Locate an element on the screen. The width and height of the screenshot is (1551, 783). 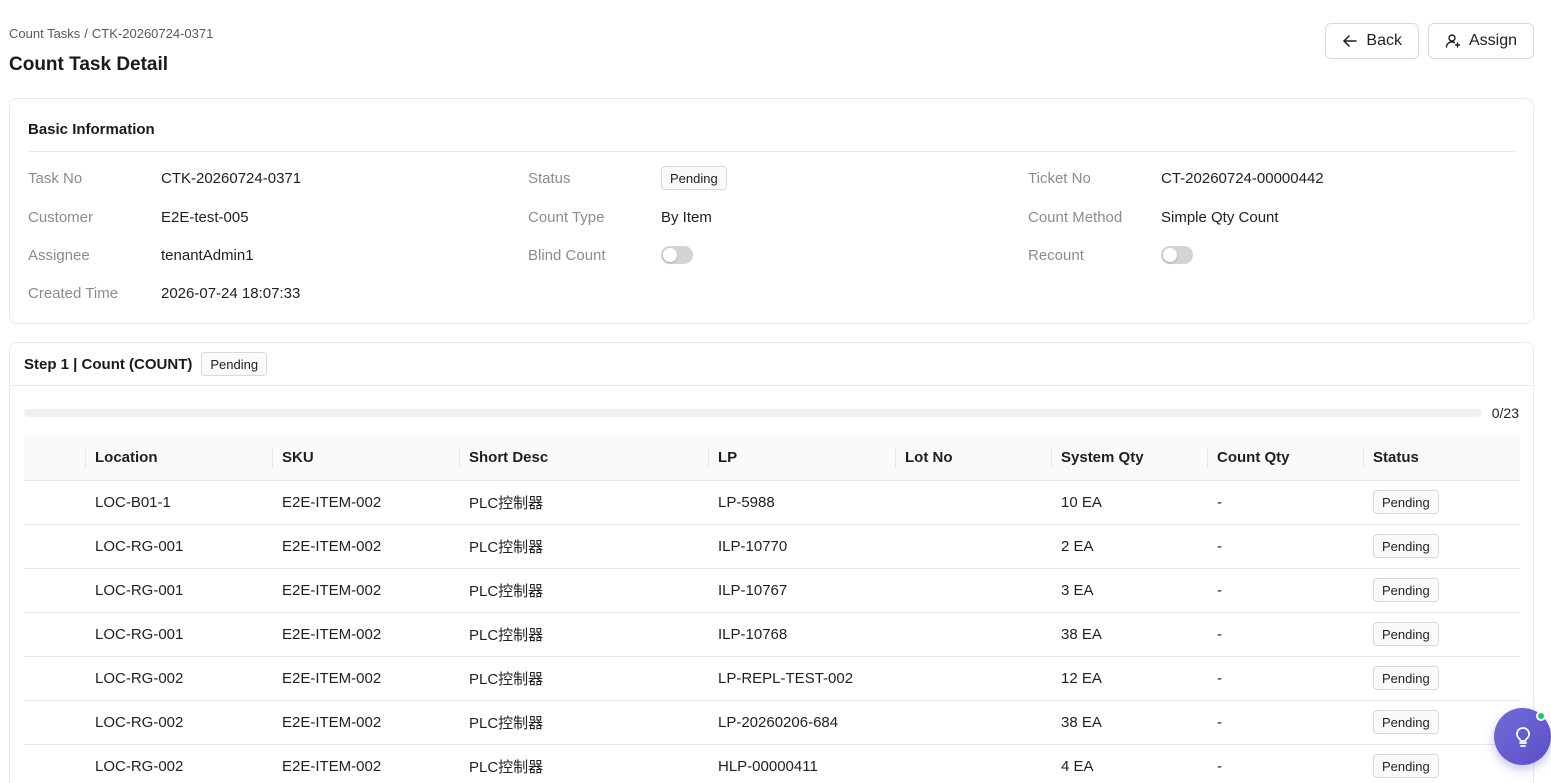
column-header-location: Location is located at coordinates (178, 458).